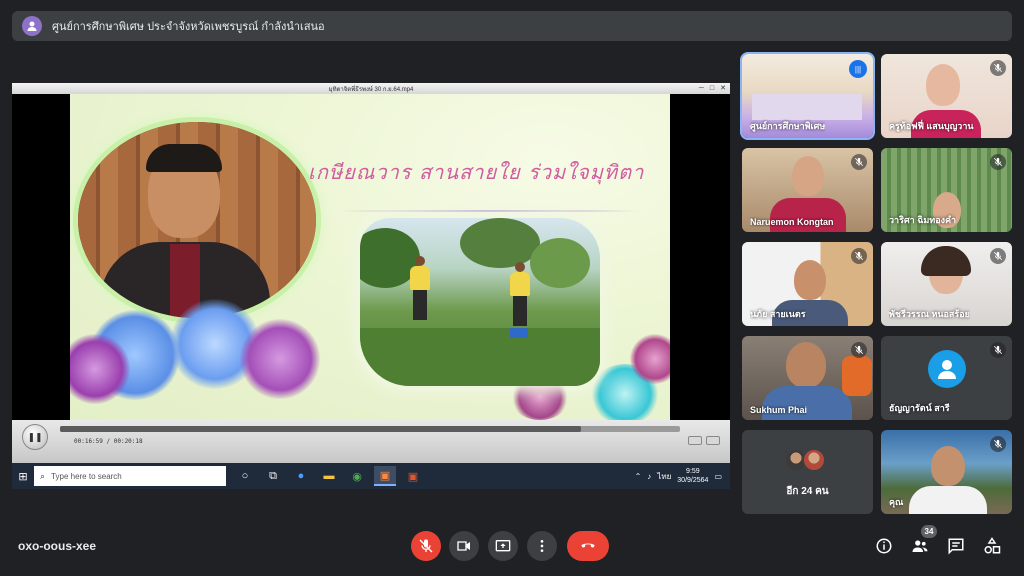 Image resolution: width=1024 pixels, height=576 pixels. I want to click on avatar, so click(947, 369).